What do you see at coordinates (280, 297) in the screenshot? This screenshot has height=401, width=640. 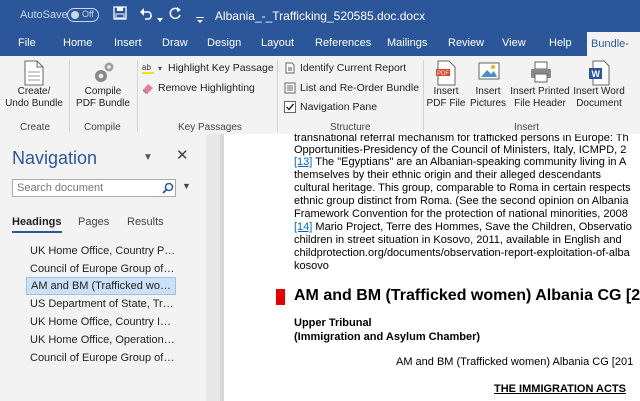 I see `heading-marker` at bounding box center [280, 297].